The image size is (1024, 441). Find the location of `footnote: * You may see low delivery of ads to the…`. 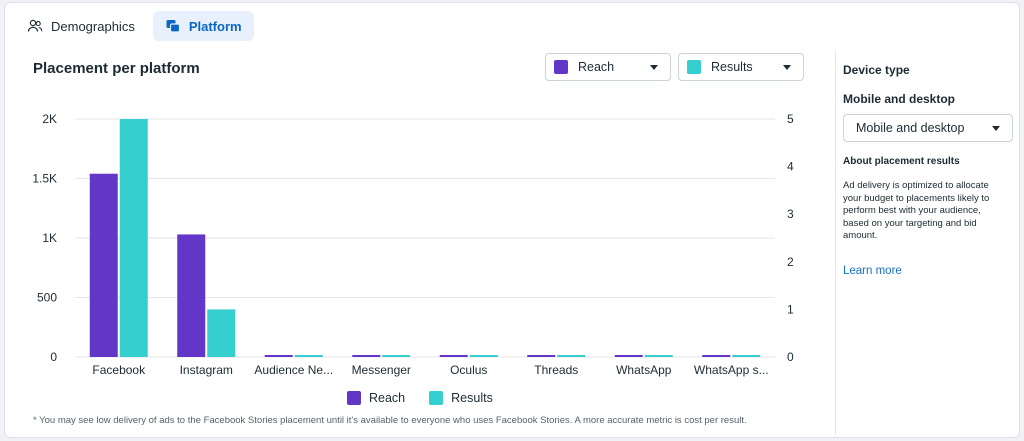

footnote: * You may see low delivery of ads to the… is located at coordinates (390, 420).